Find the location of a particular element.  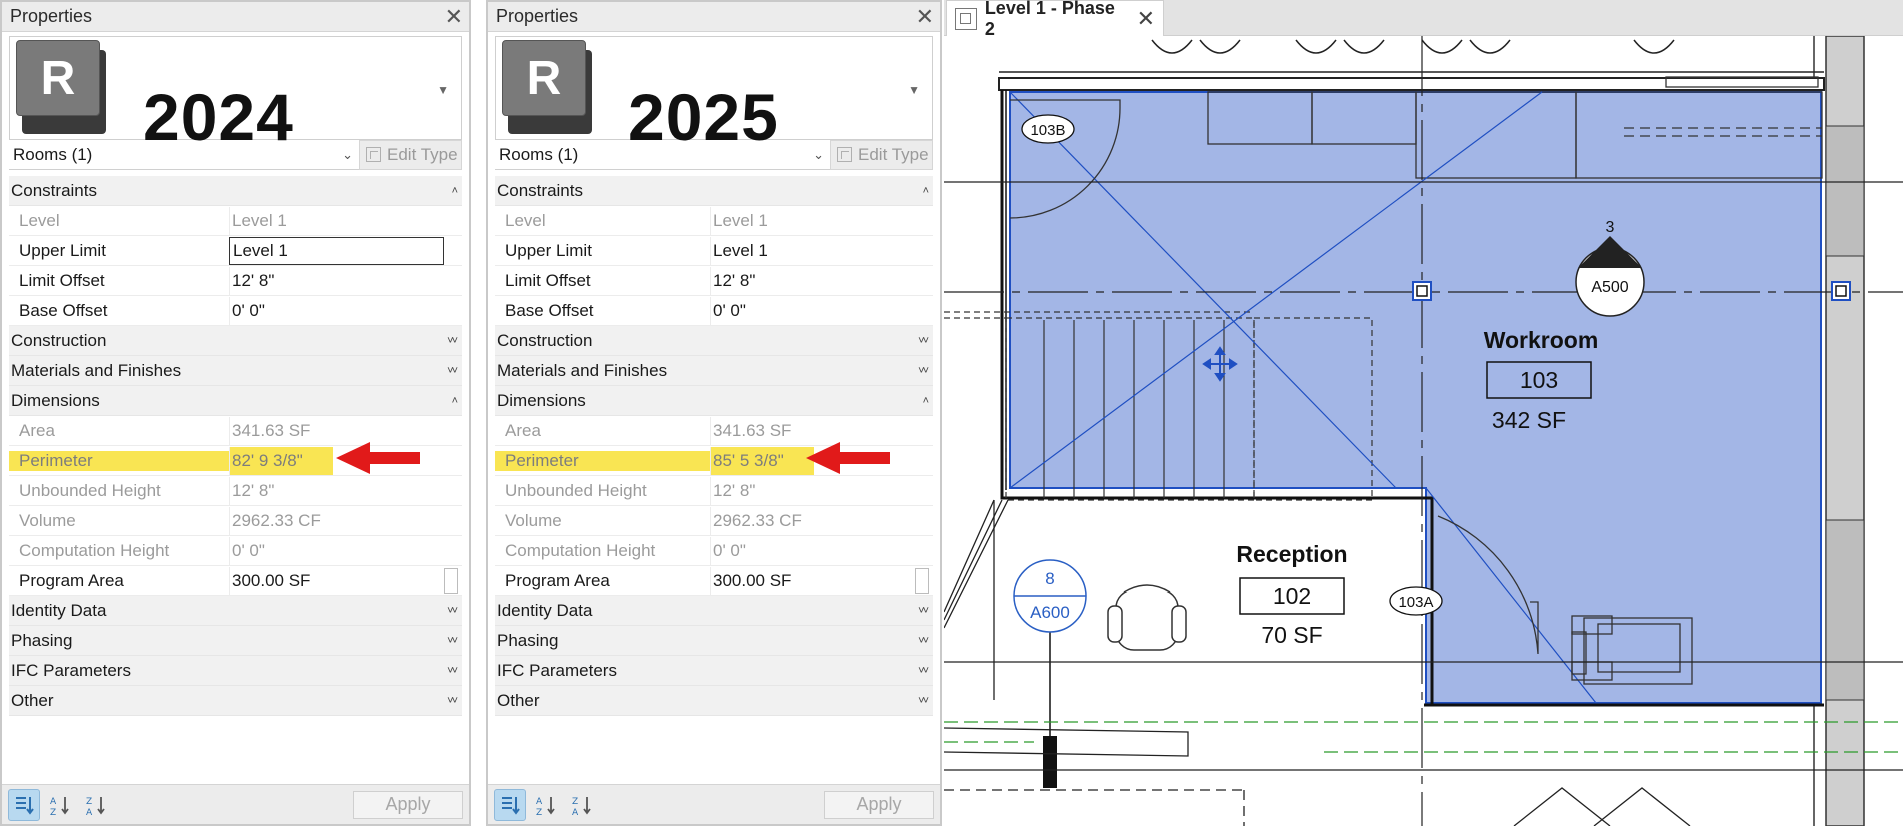

door-tag-103a: 103A is located at coordinates (1416, 601).